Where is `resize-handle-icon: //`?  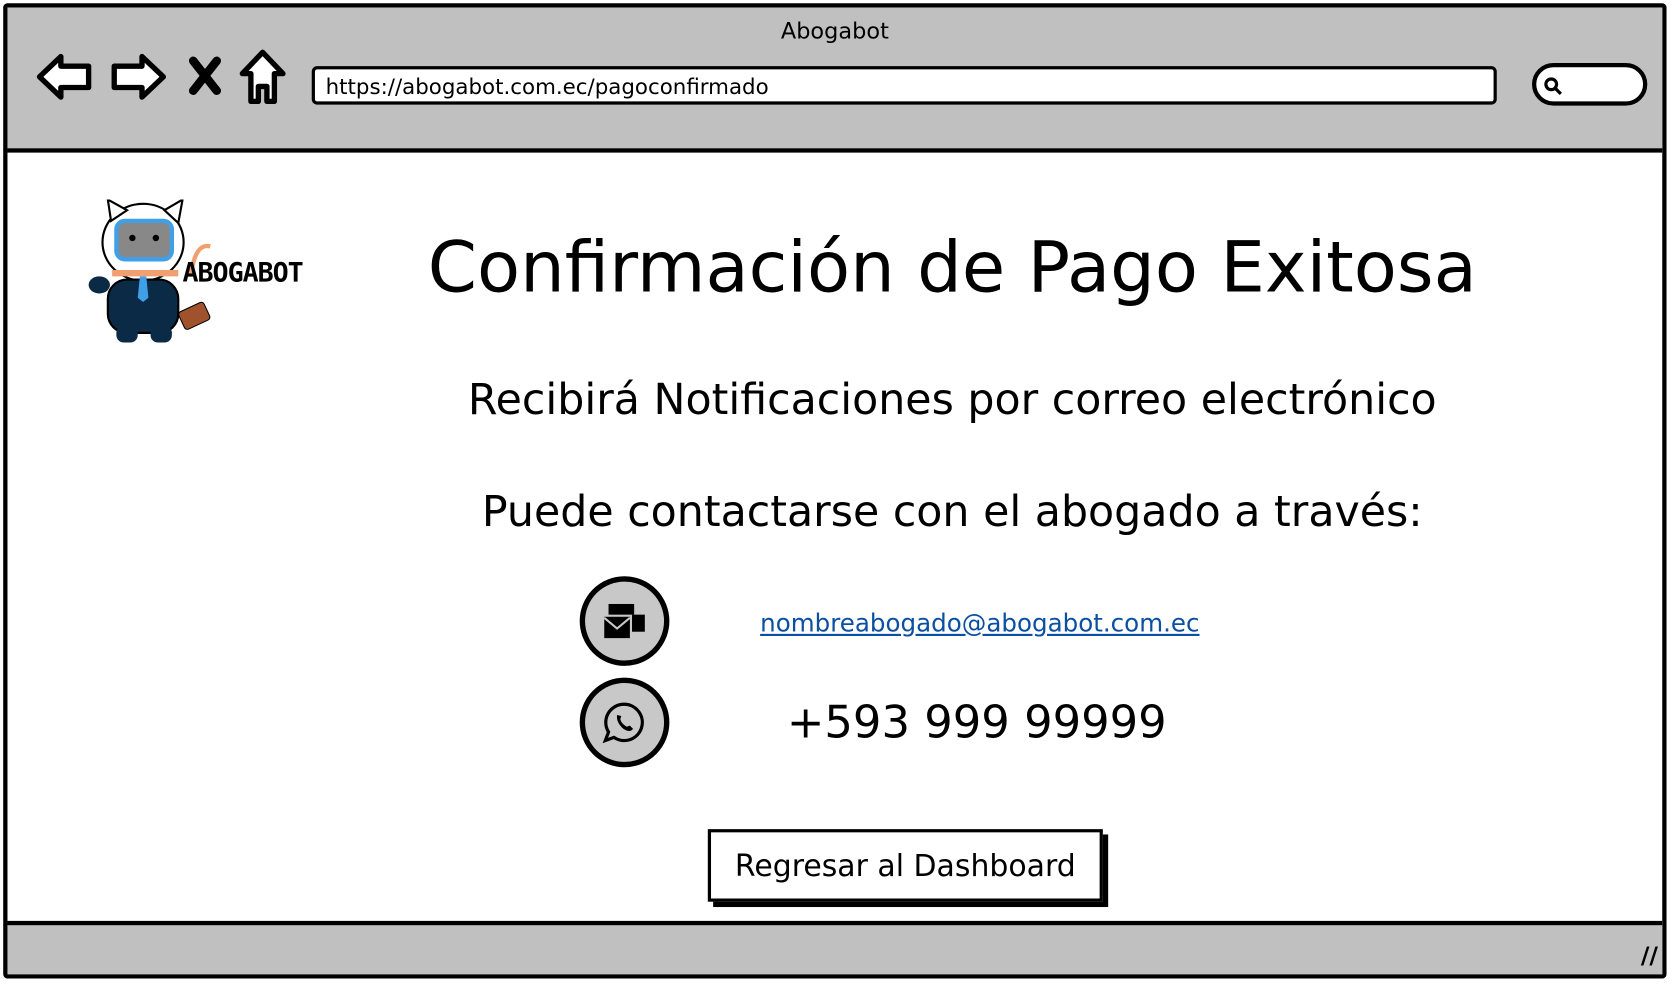
resize-handle-icon: // is located at coordinates (1649, 956).